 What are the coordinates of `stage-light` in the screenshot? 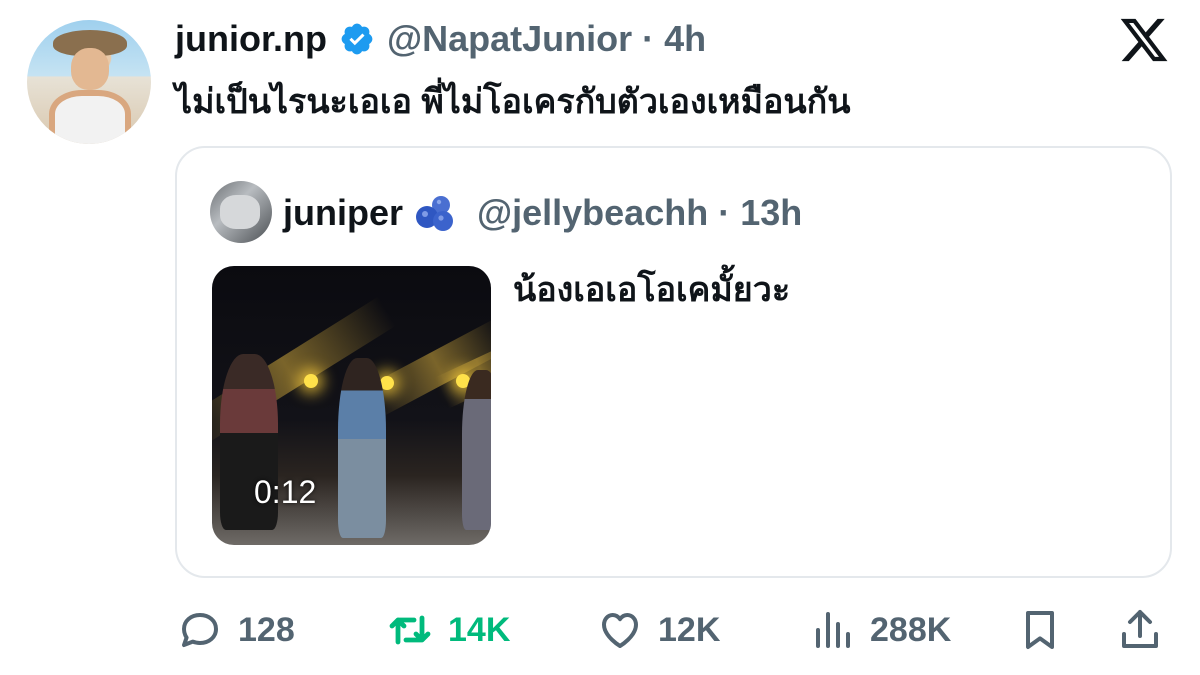 It's located at (311, 381).